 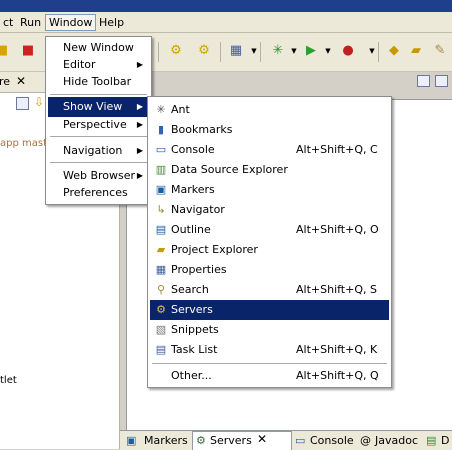 I want to click on data-source-icon: ▥, so click(x=161, y=169).